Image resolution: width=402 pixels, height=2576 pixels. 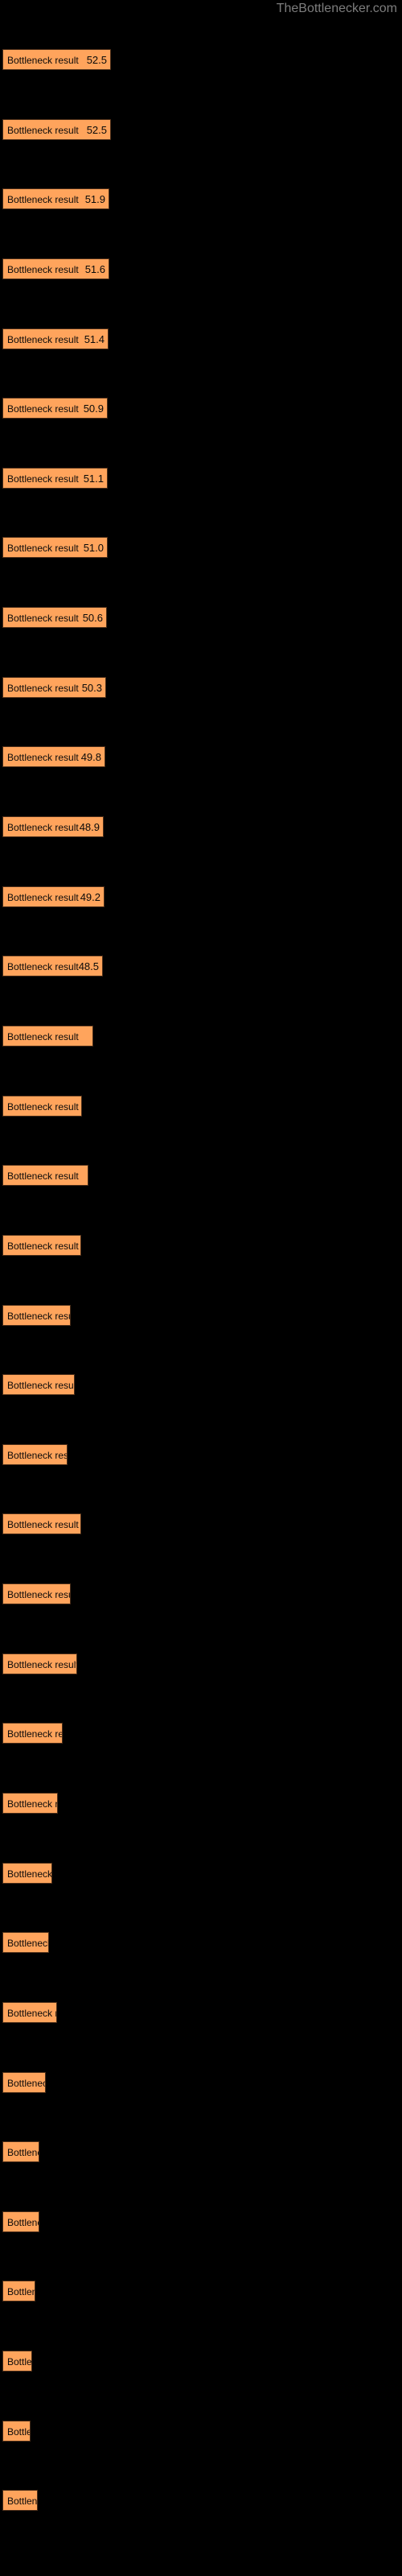 What do you see at coordinates (52, 966) in the screenshot?
I see `bar: Bottleneck result 48.5` at bounding box center [52, 966].